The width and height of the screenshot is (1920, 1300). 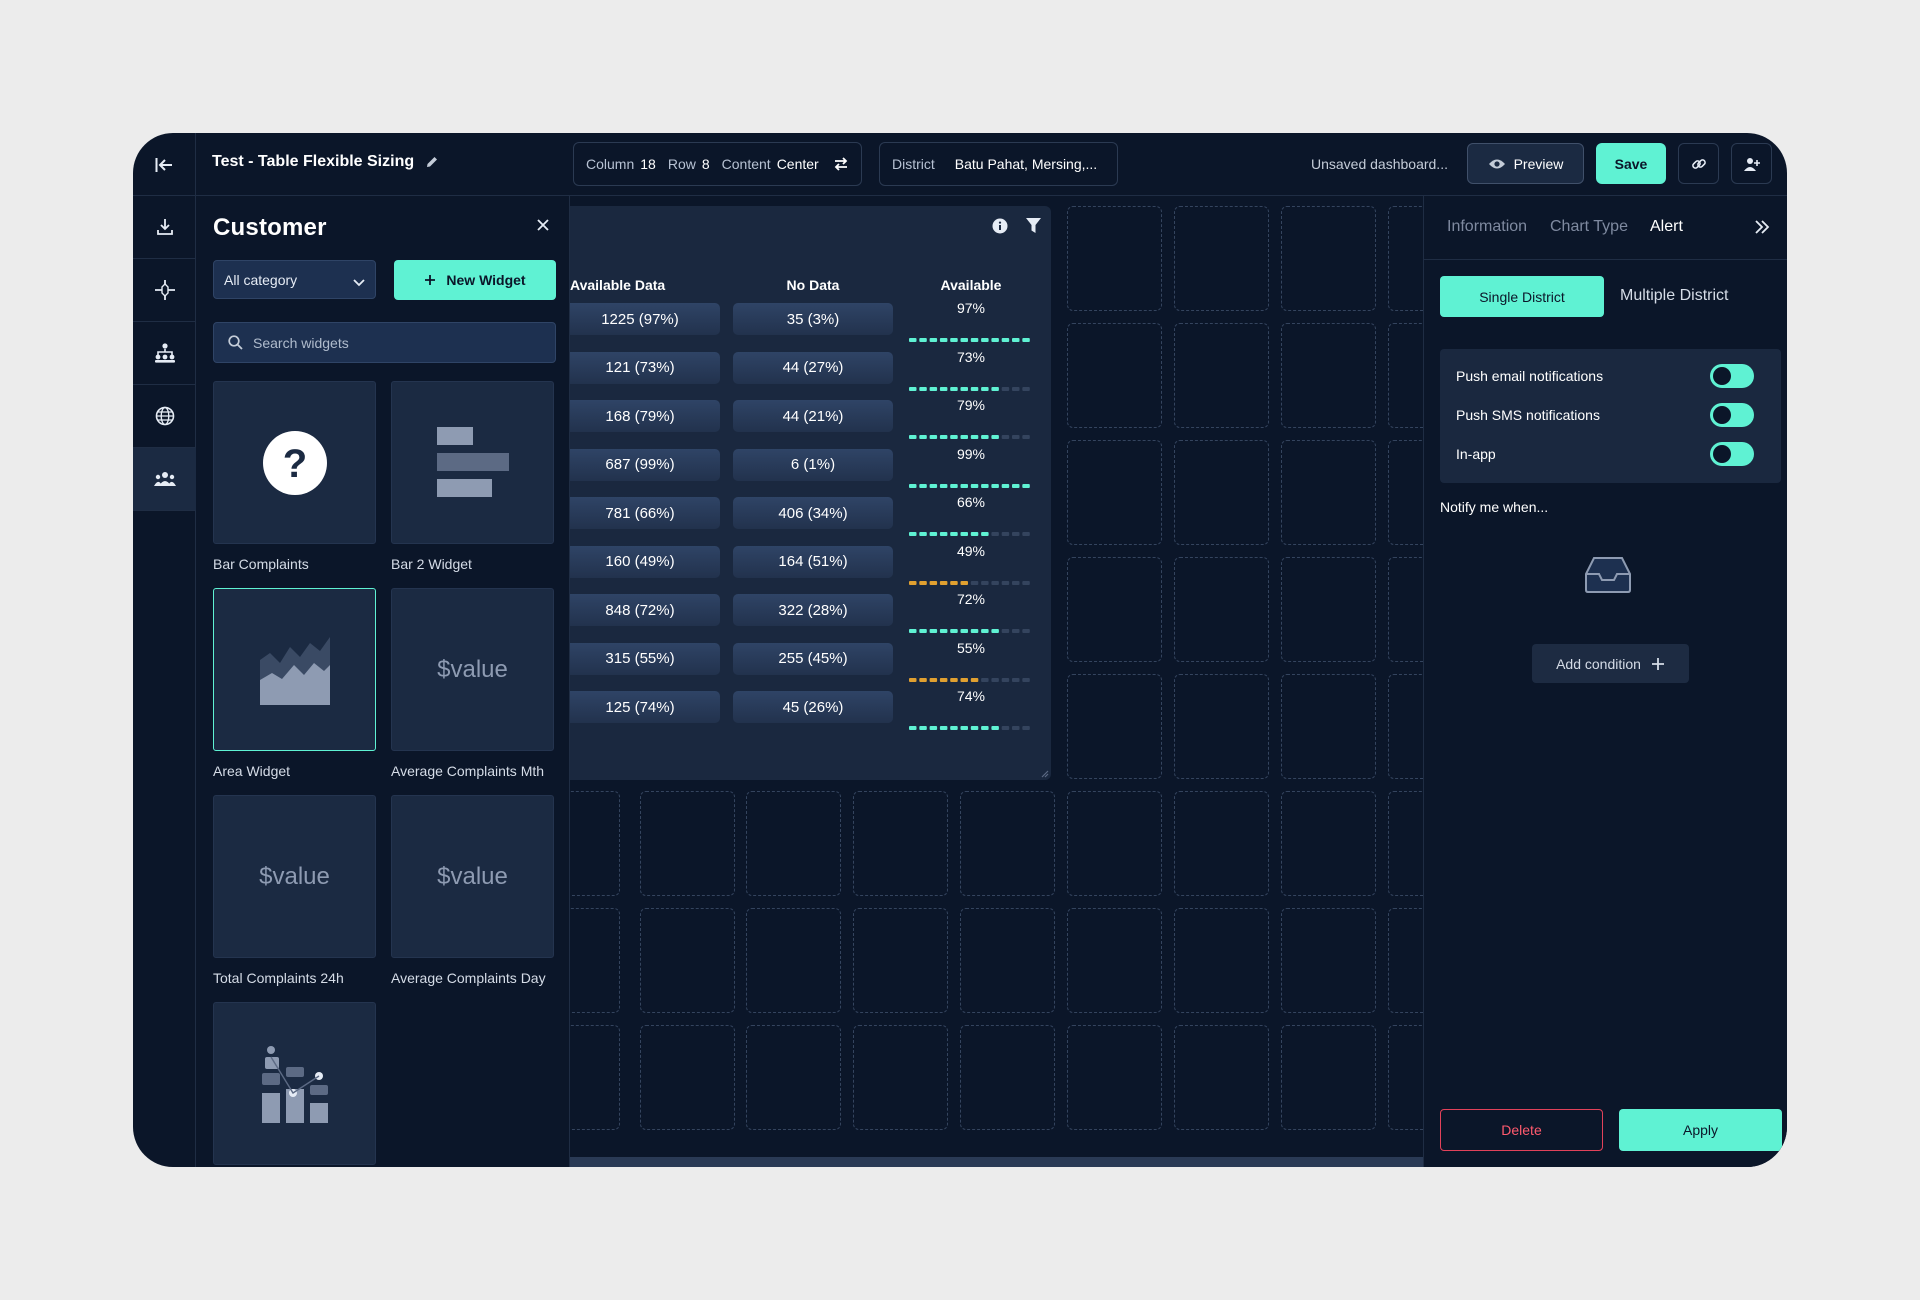 What do you see at coordinates (1589, 227) in the screenshot?
I see `tab-chart-type: Chart Type` at bounding box center [1589, 227].